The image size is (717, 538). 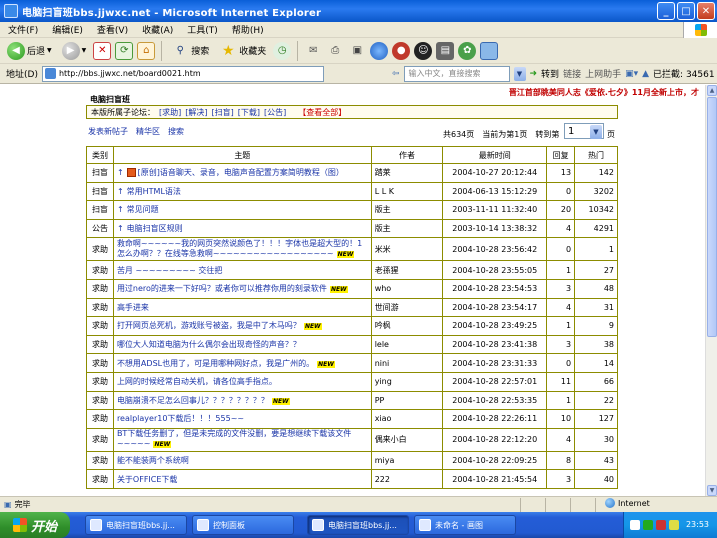 I want to click on forward-button: ▶ ▼, so click(x=74, y=51).